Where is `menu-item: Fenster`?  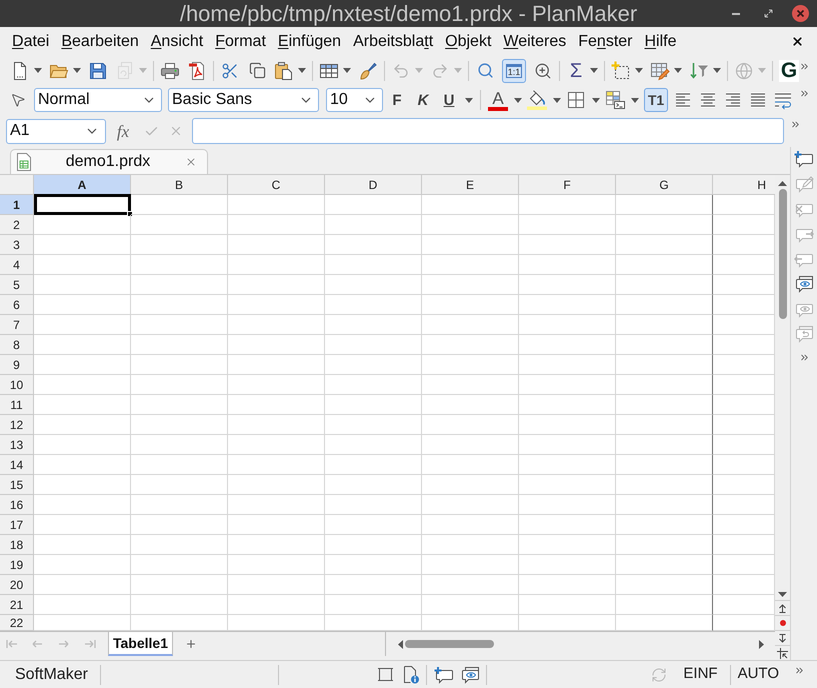
menu-item: Fenster is located at coordinates (605, 42).